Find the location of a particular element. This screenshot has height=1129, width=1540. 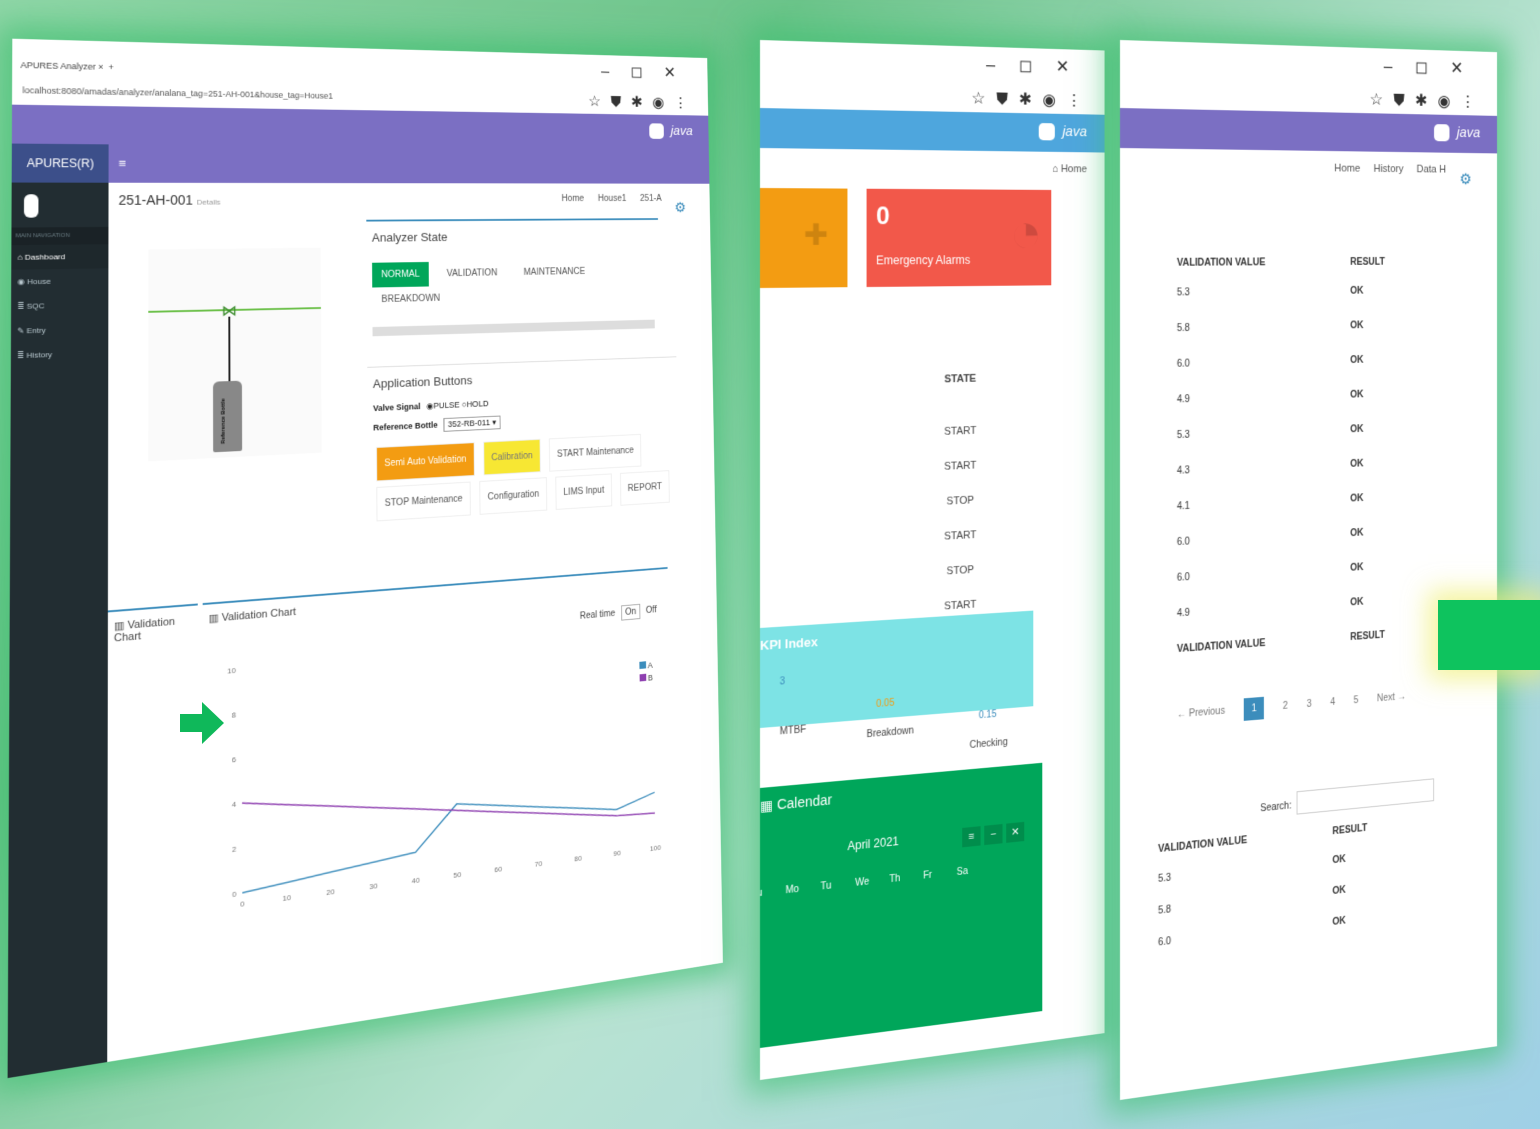

x-tick-label: 80 is located at coordinates (578, 858).